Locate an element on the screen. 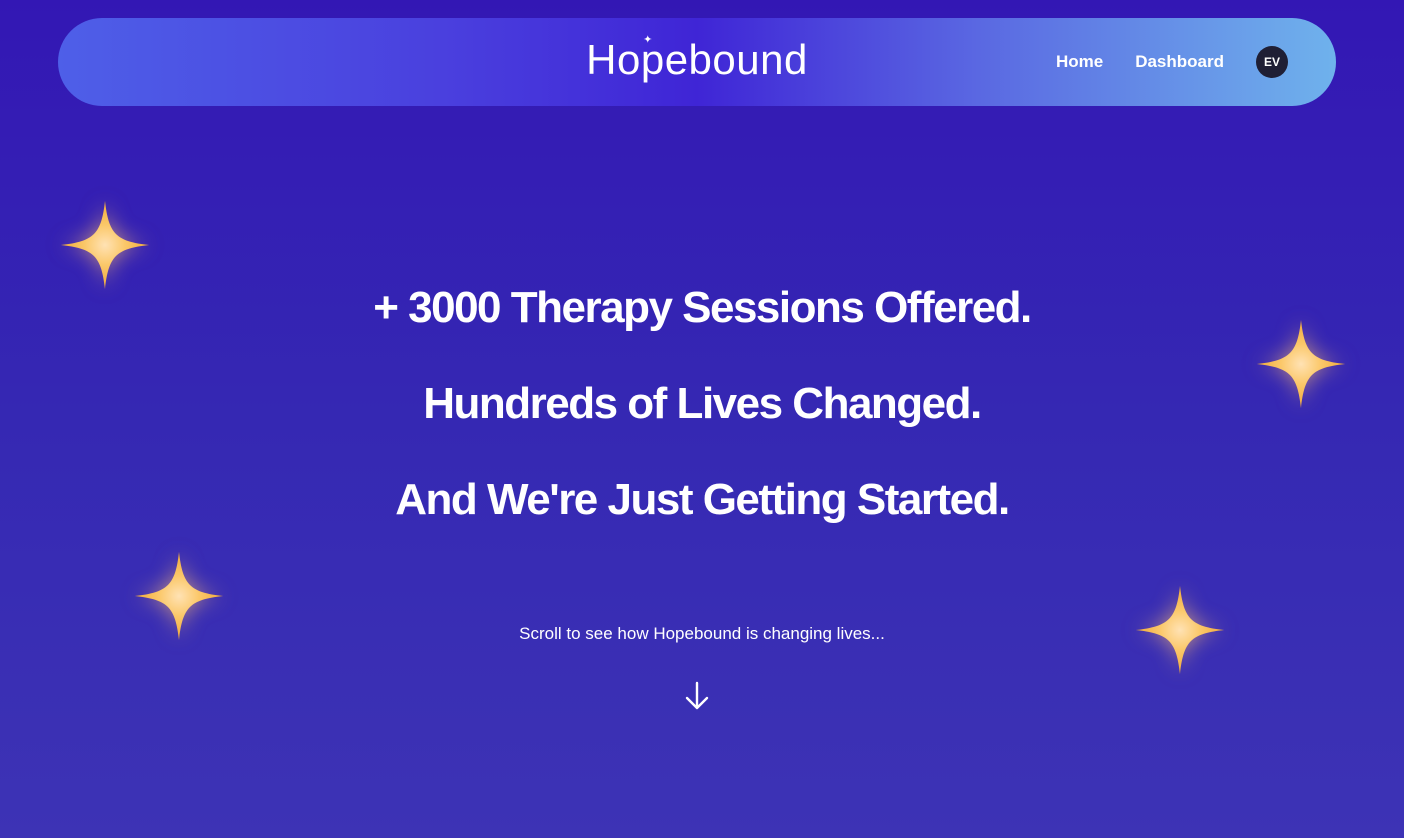 The image size is (1404, 838). hero-headline-lives: Hundreds of Lives Changed. is located at coordinates (702, 403).